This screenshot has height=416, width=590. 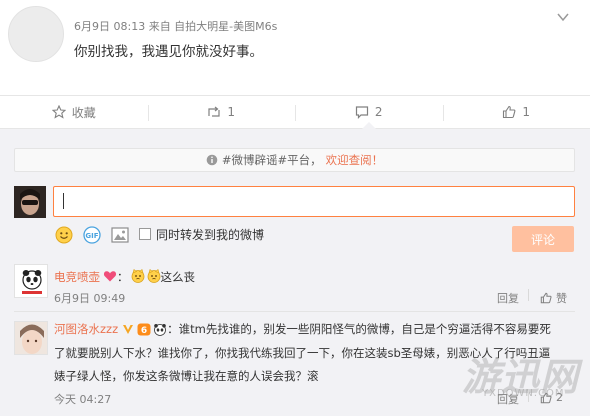 I want to click on repost-checkbox-label: 同时转发到我的微博, so click(x=210, y=235).